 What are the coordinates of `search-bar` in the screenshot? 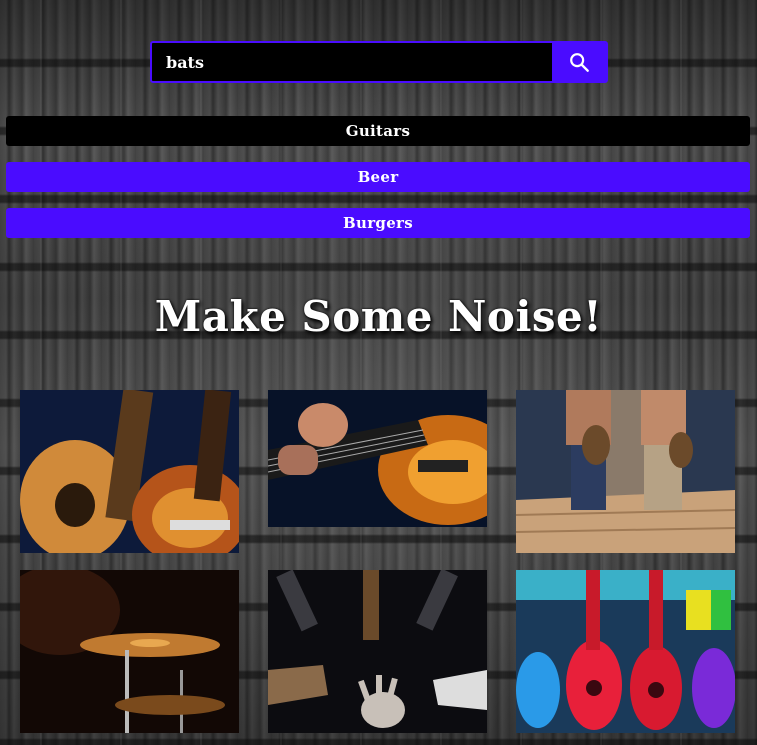 It's located at (379, 62).